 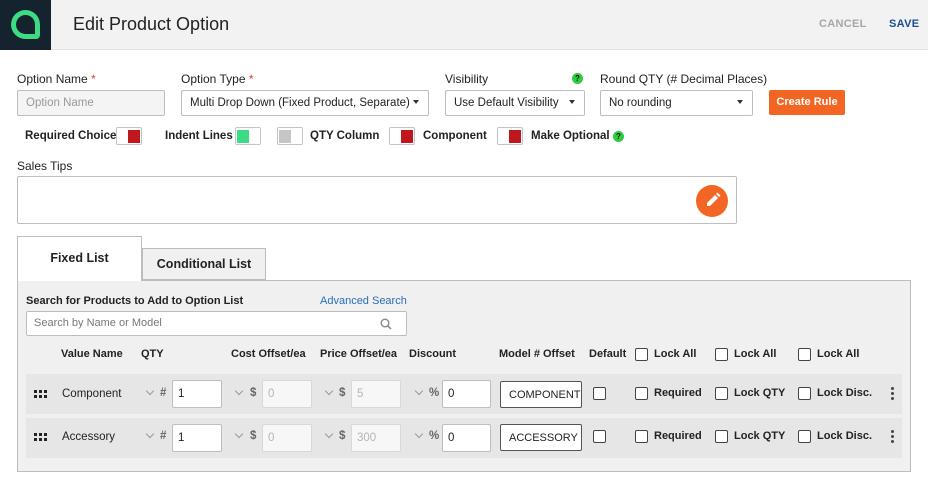 What do you see at coordinates (359, 354) in the screenshot?
I see `col-price-offset: Price Offset/ea` at bounding box center [359, 354].